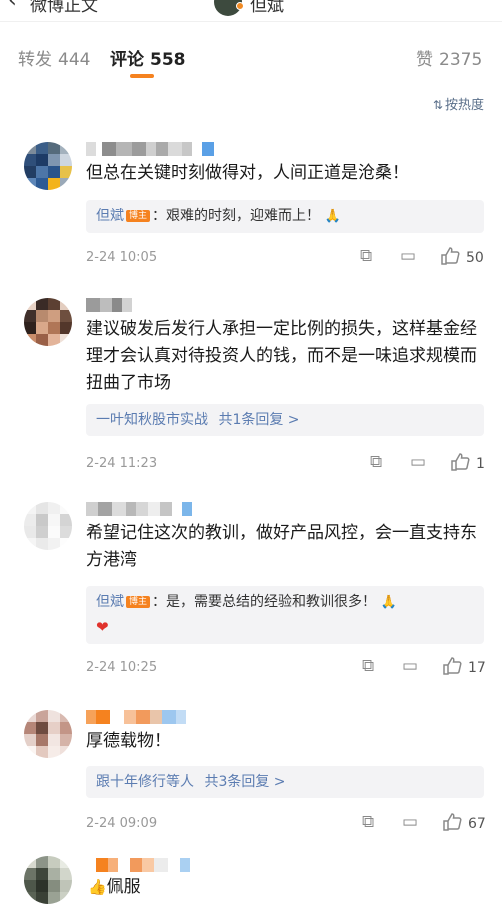 The height and width of the screenshot is (904, 502). I want to click on comment-meta: 2-24 09:09 ⧉ ▭ 67, so click(286, 823).